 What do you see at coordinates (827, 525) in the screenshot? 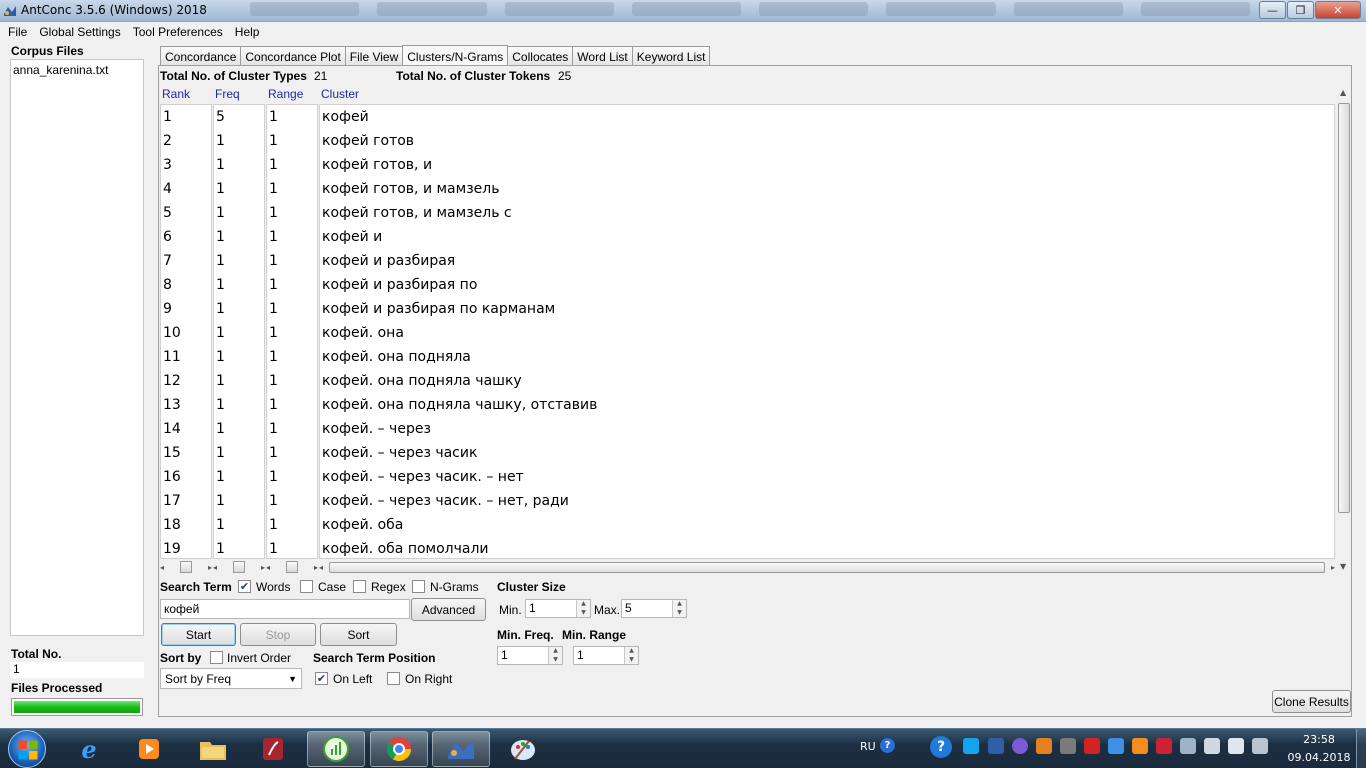
I see `cluster-cell: кофей. оба` at bounding box center [827, 525].